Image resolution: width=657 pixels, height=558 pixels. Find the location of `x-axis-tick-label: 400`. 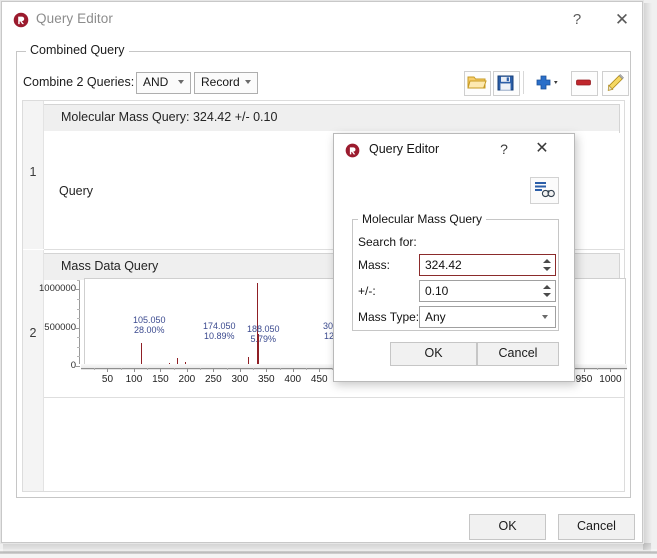

x-axis-tick-label: 400 is located at coordinates (293, 379).